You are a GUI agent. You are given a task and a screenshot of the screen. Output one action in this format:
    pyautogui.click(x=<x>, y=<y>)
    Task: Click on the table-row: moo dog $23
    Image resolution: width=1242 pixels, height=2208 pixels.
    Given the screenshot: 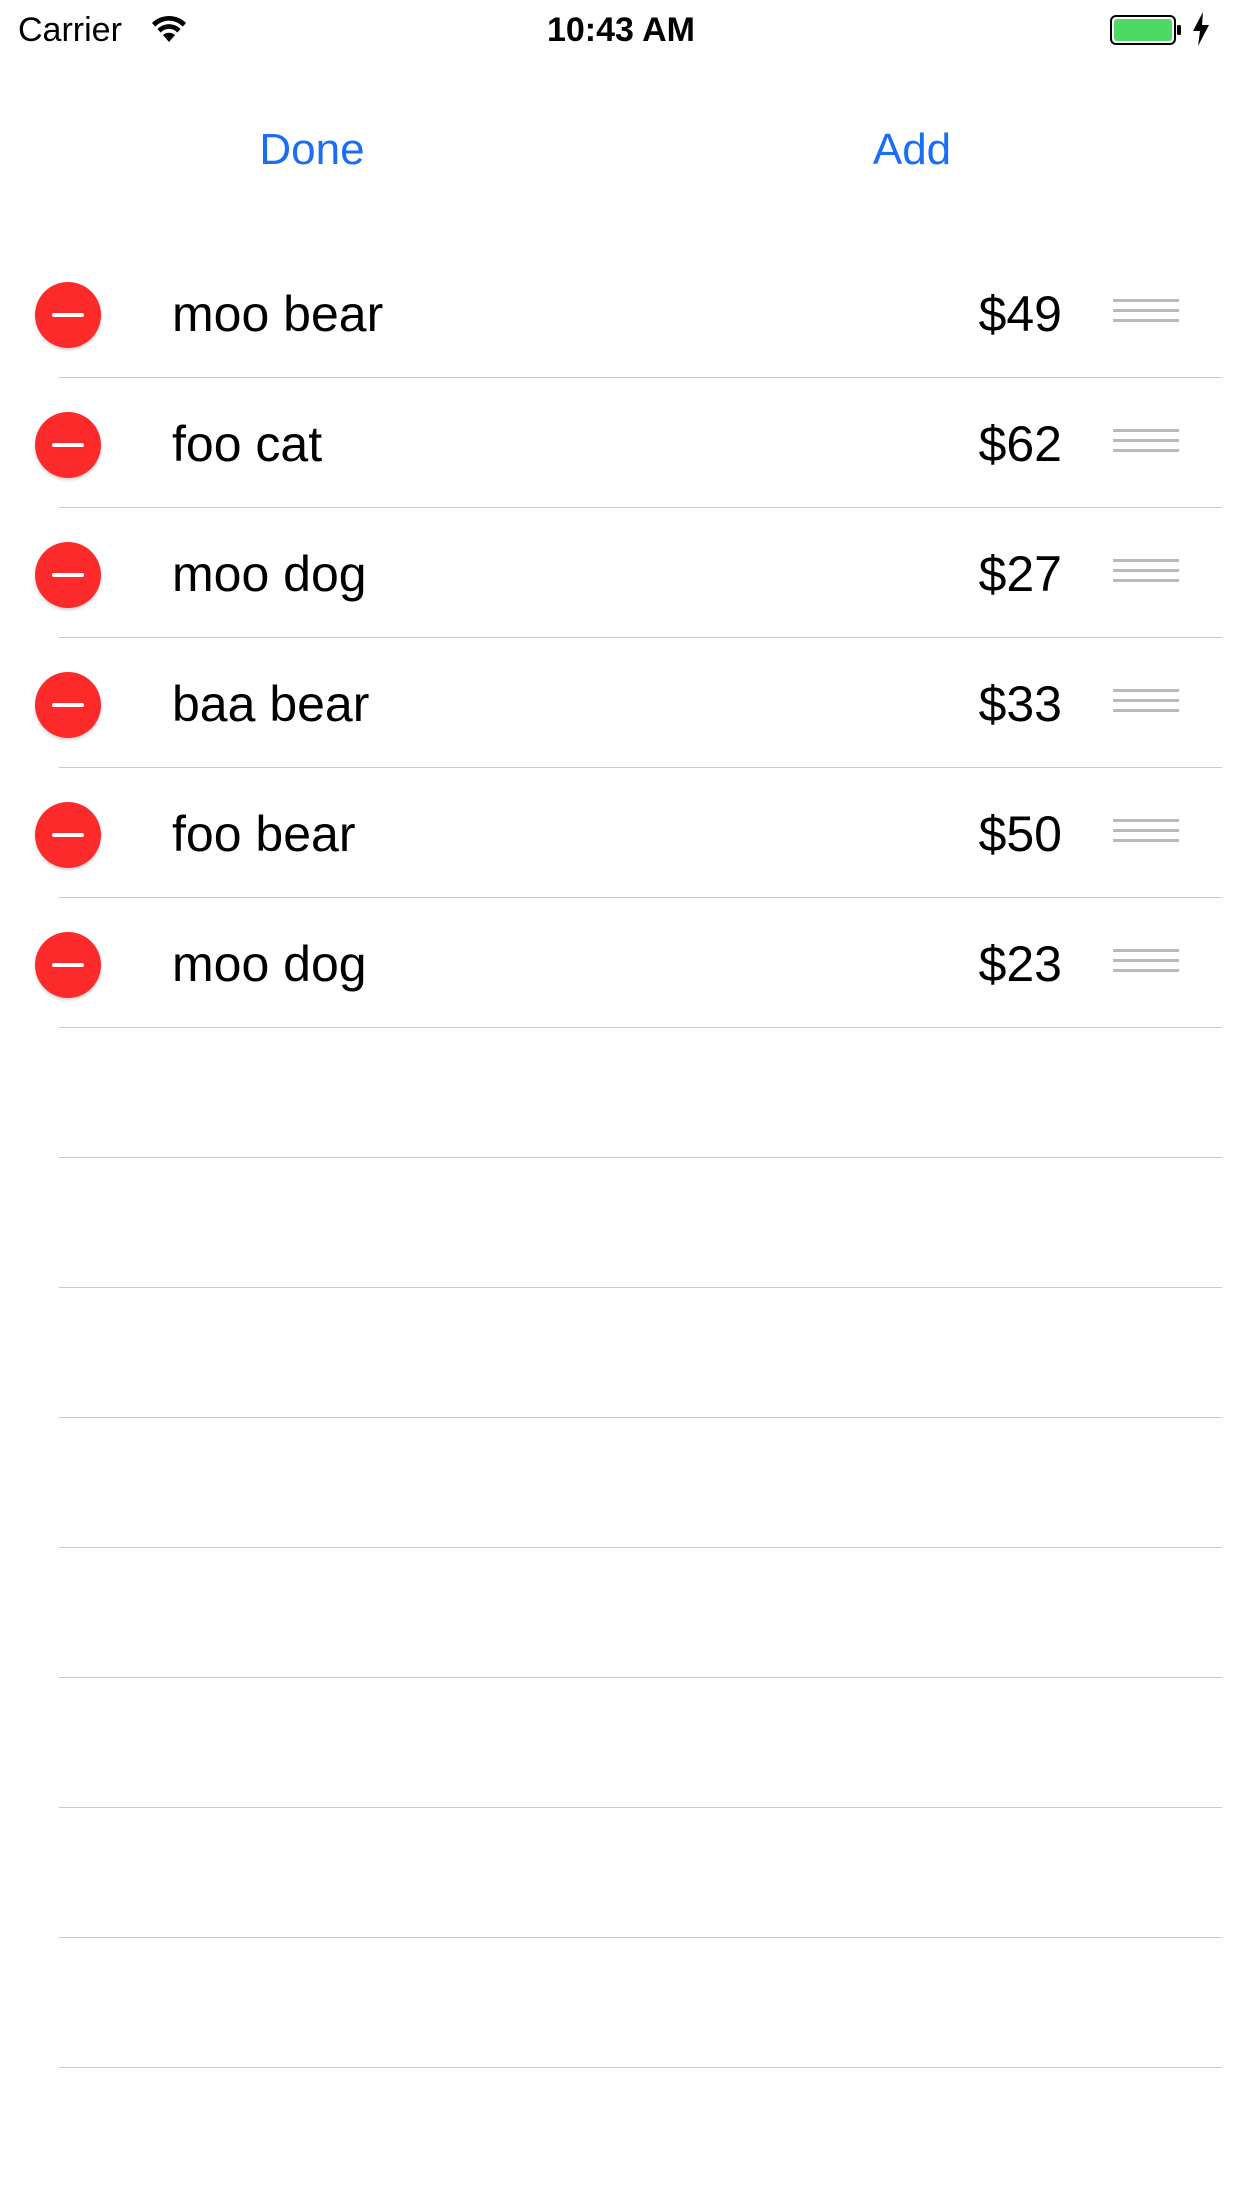 What is the action you would take?
    pyautogui.click(x=621, y=963)
    